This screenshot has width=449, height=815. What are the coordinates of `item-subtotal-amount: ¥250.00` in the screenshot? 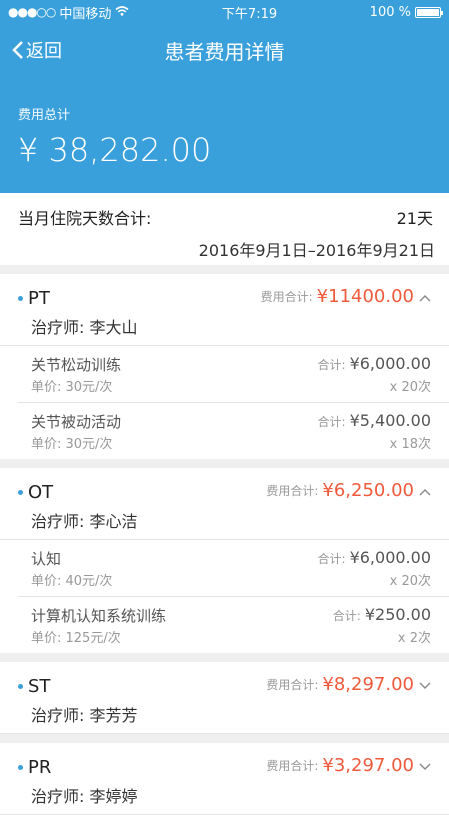 It's located at (397, 614).